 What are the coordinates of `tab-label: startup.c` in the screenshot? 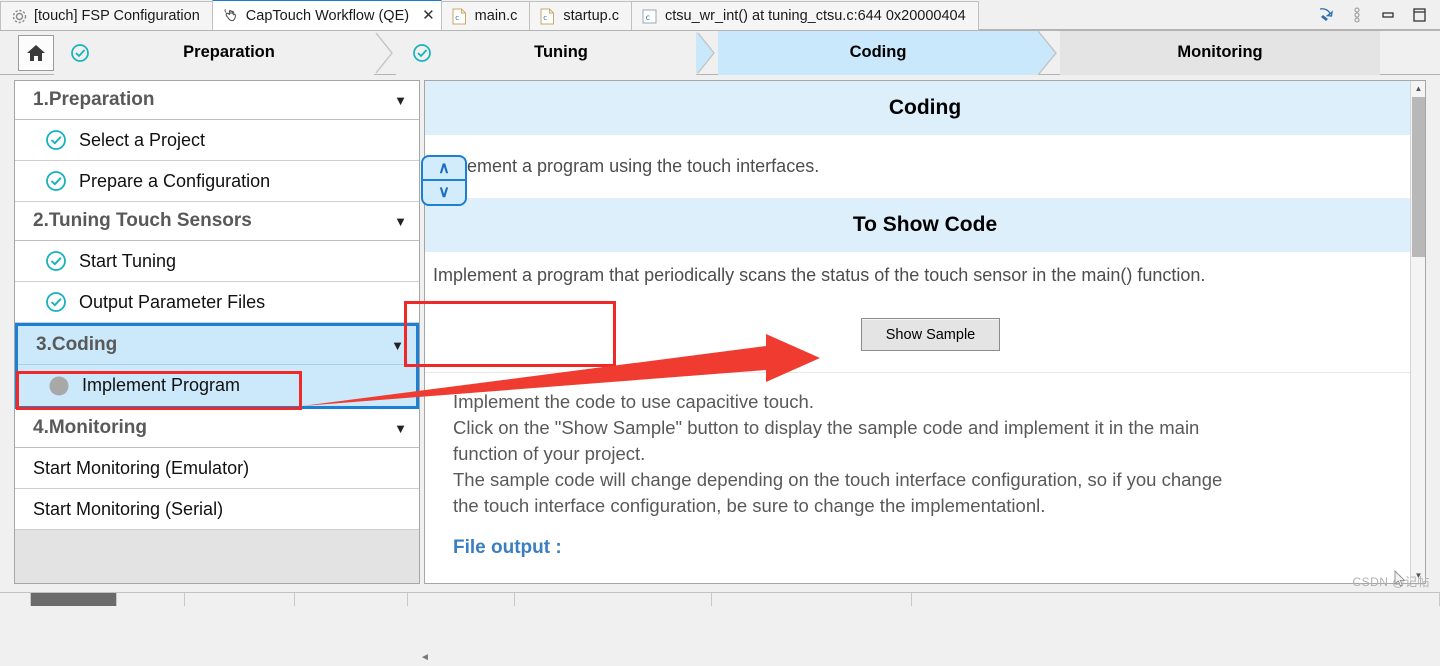 It's located at (591, 16).